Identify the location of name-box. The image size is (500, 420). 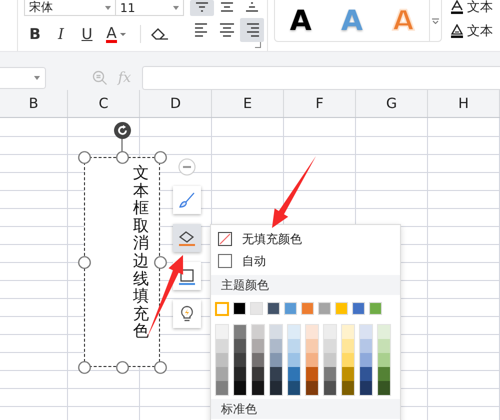
(23, 78).